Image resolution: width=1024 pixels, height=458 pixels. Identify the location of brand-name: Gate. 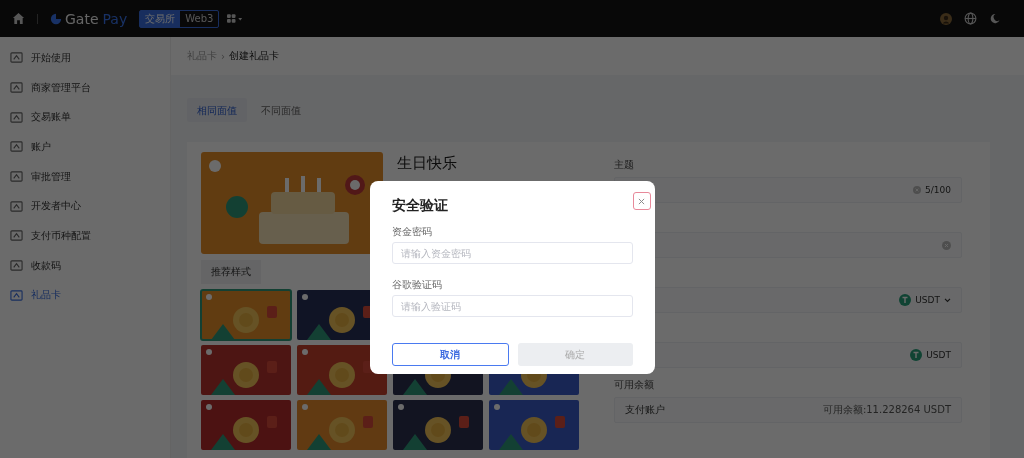
(82, 18).